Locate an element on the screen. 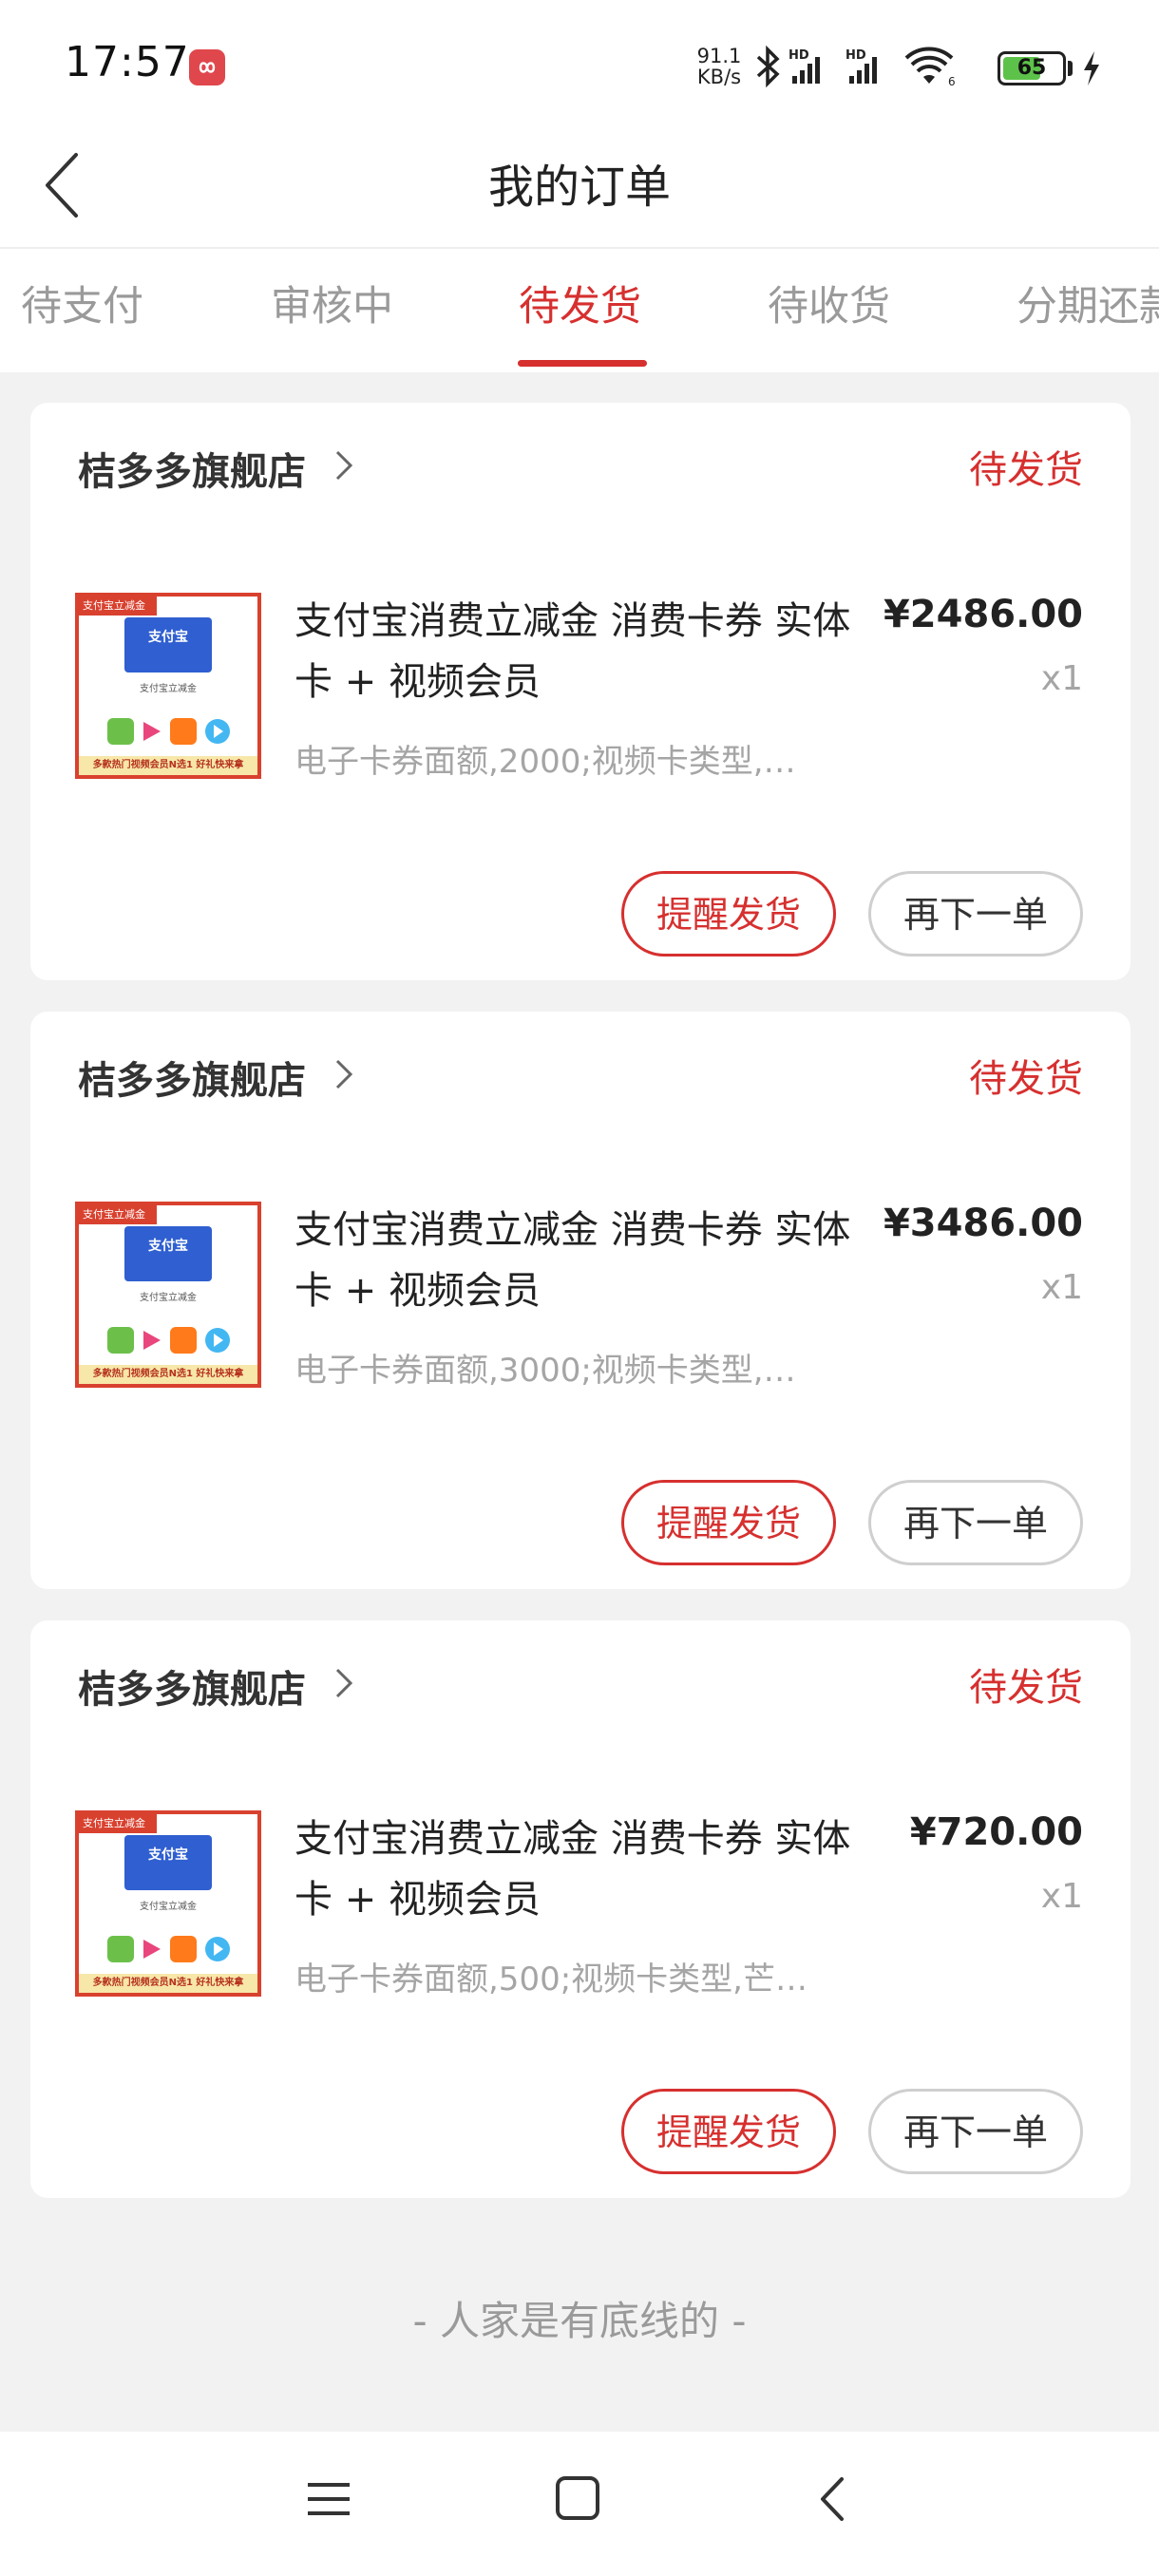 Image resolution: width=1159 pixels, height=2576 pixels. order-tabs: 待支付 审核中 待发货 待收货 分期还款 is located at coordinates (579, 310).